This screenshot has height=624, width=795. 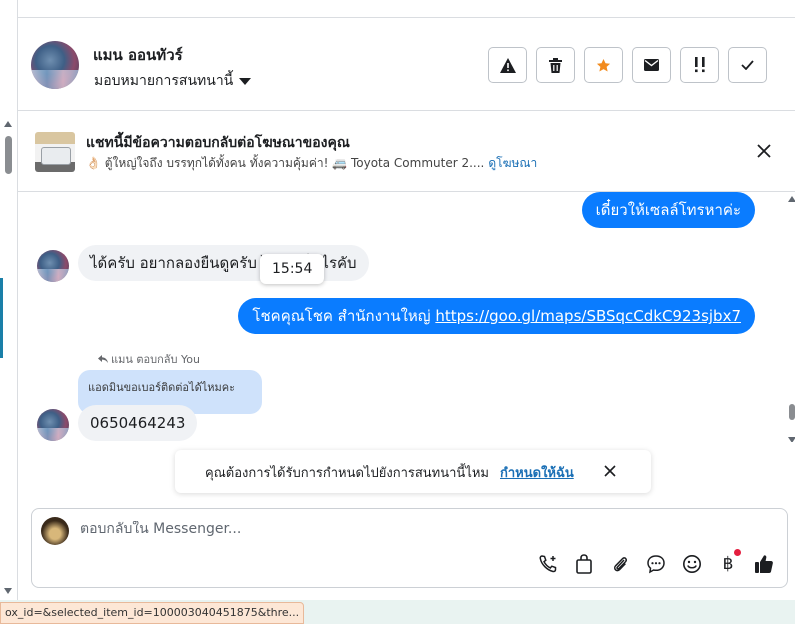 What do you see at coordinates (55, 65) in the screenshot?
I see `contact-avatar` at bounding box center [55, 65].